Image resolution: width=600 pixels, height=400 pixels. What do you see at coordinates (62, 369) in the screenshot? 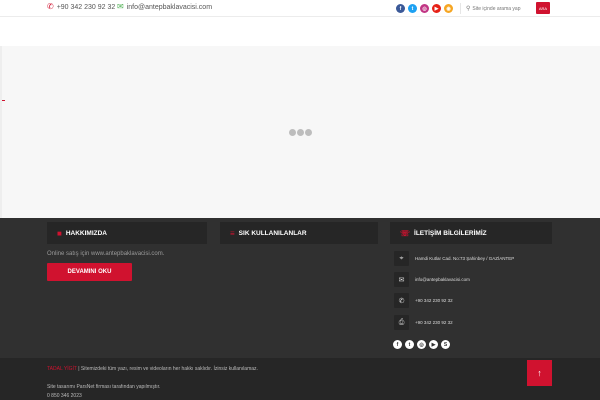
I see `brand-link: TADAL YİGİT` at bounding box center [62, 369].